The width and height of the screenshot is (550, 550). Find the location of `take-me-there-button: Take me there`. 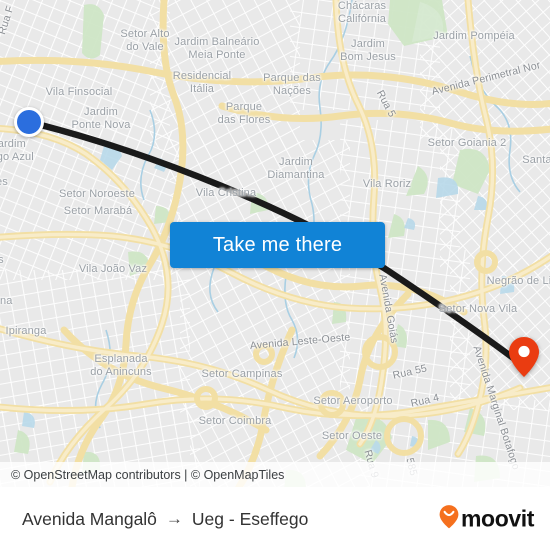

take-me-there-button: Take me there is located at coordinates (277, 245).